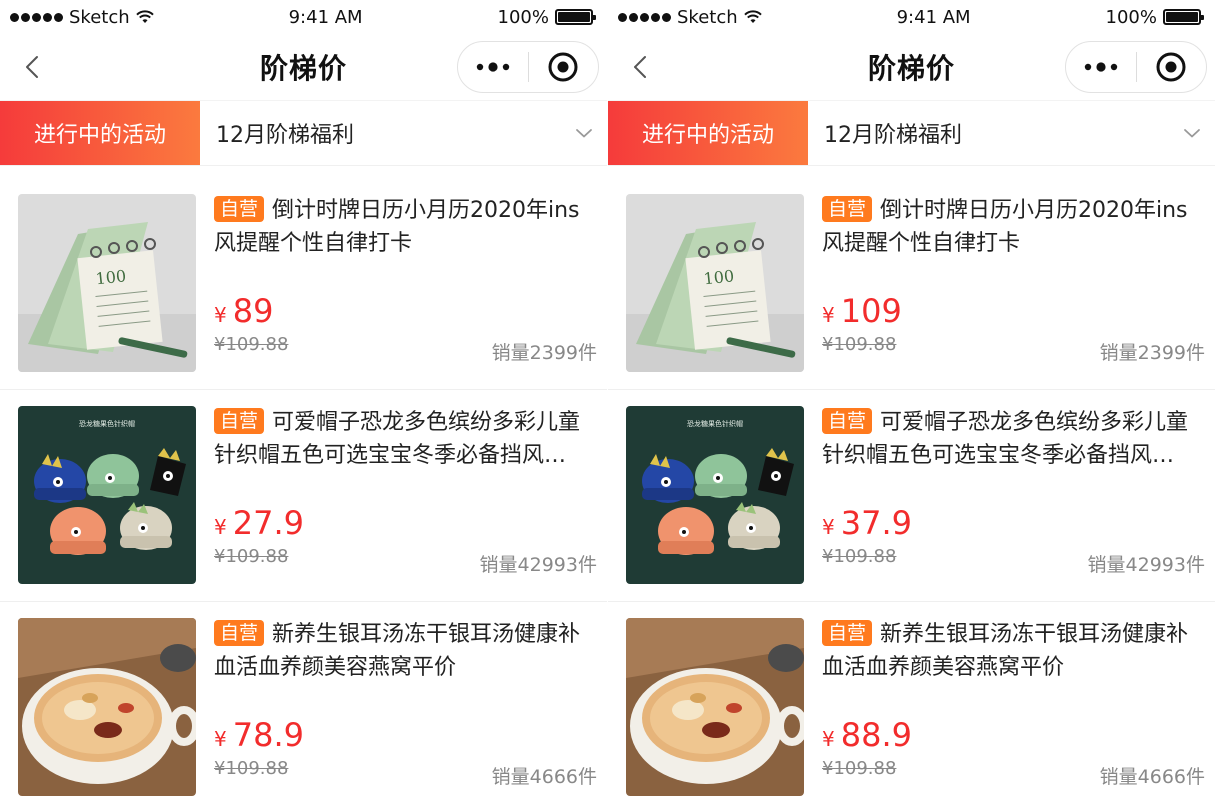 The image size is (1218, 810). I want to click on price-value: 88.9, so click(876, 735).